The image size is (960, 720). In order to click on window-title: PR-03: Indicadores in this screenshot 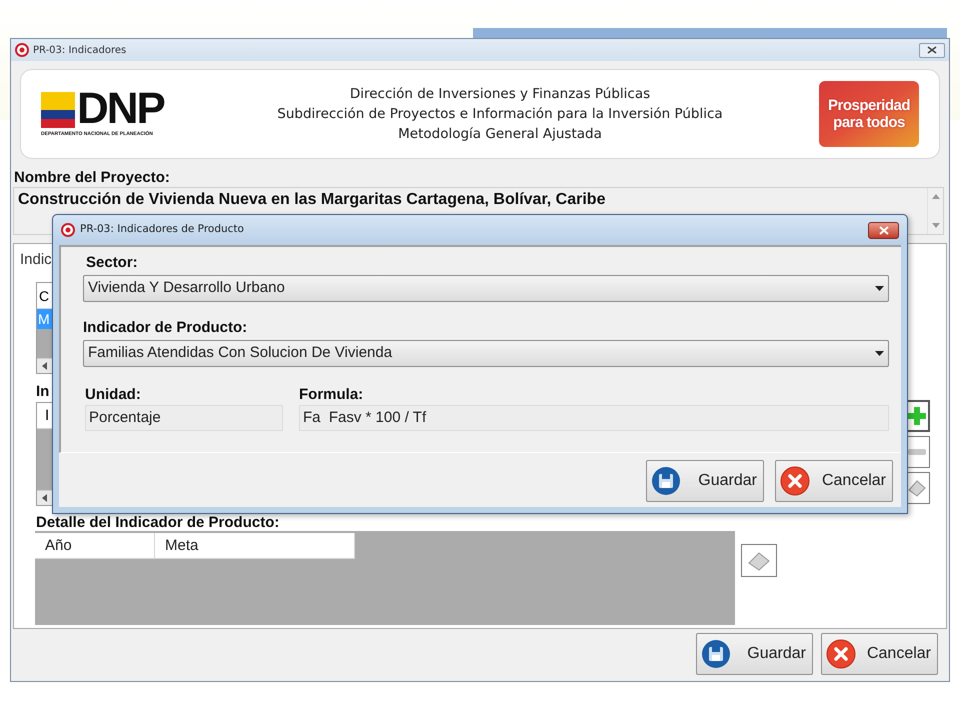, I will do `click(80, 51)`.